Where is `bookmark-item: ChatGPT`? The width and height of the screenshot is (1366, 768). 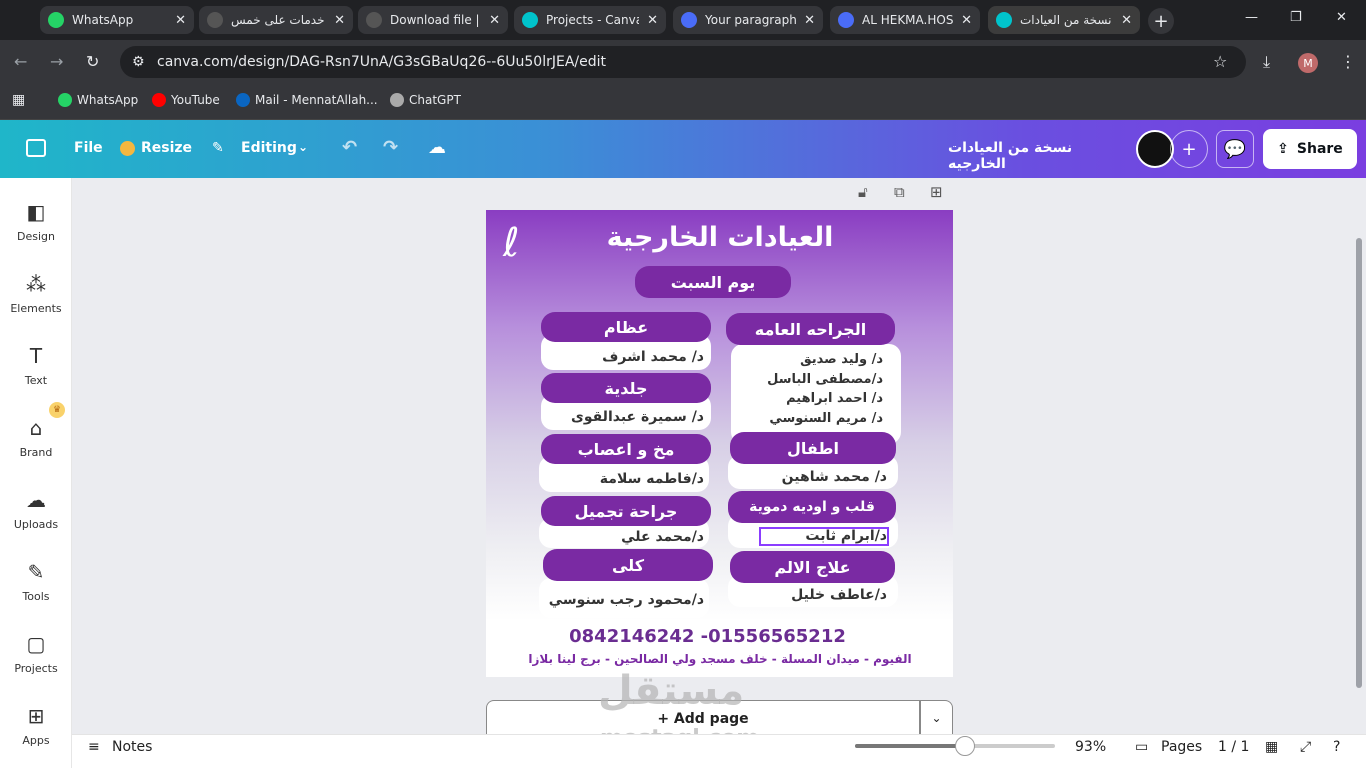
bookmark-item: ChatGPT is located at coordinates (425, 100).